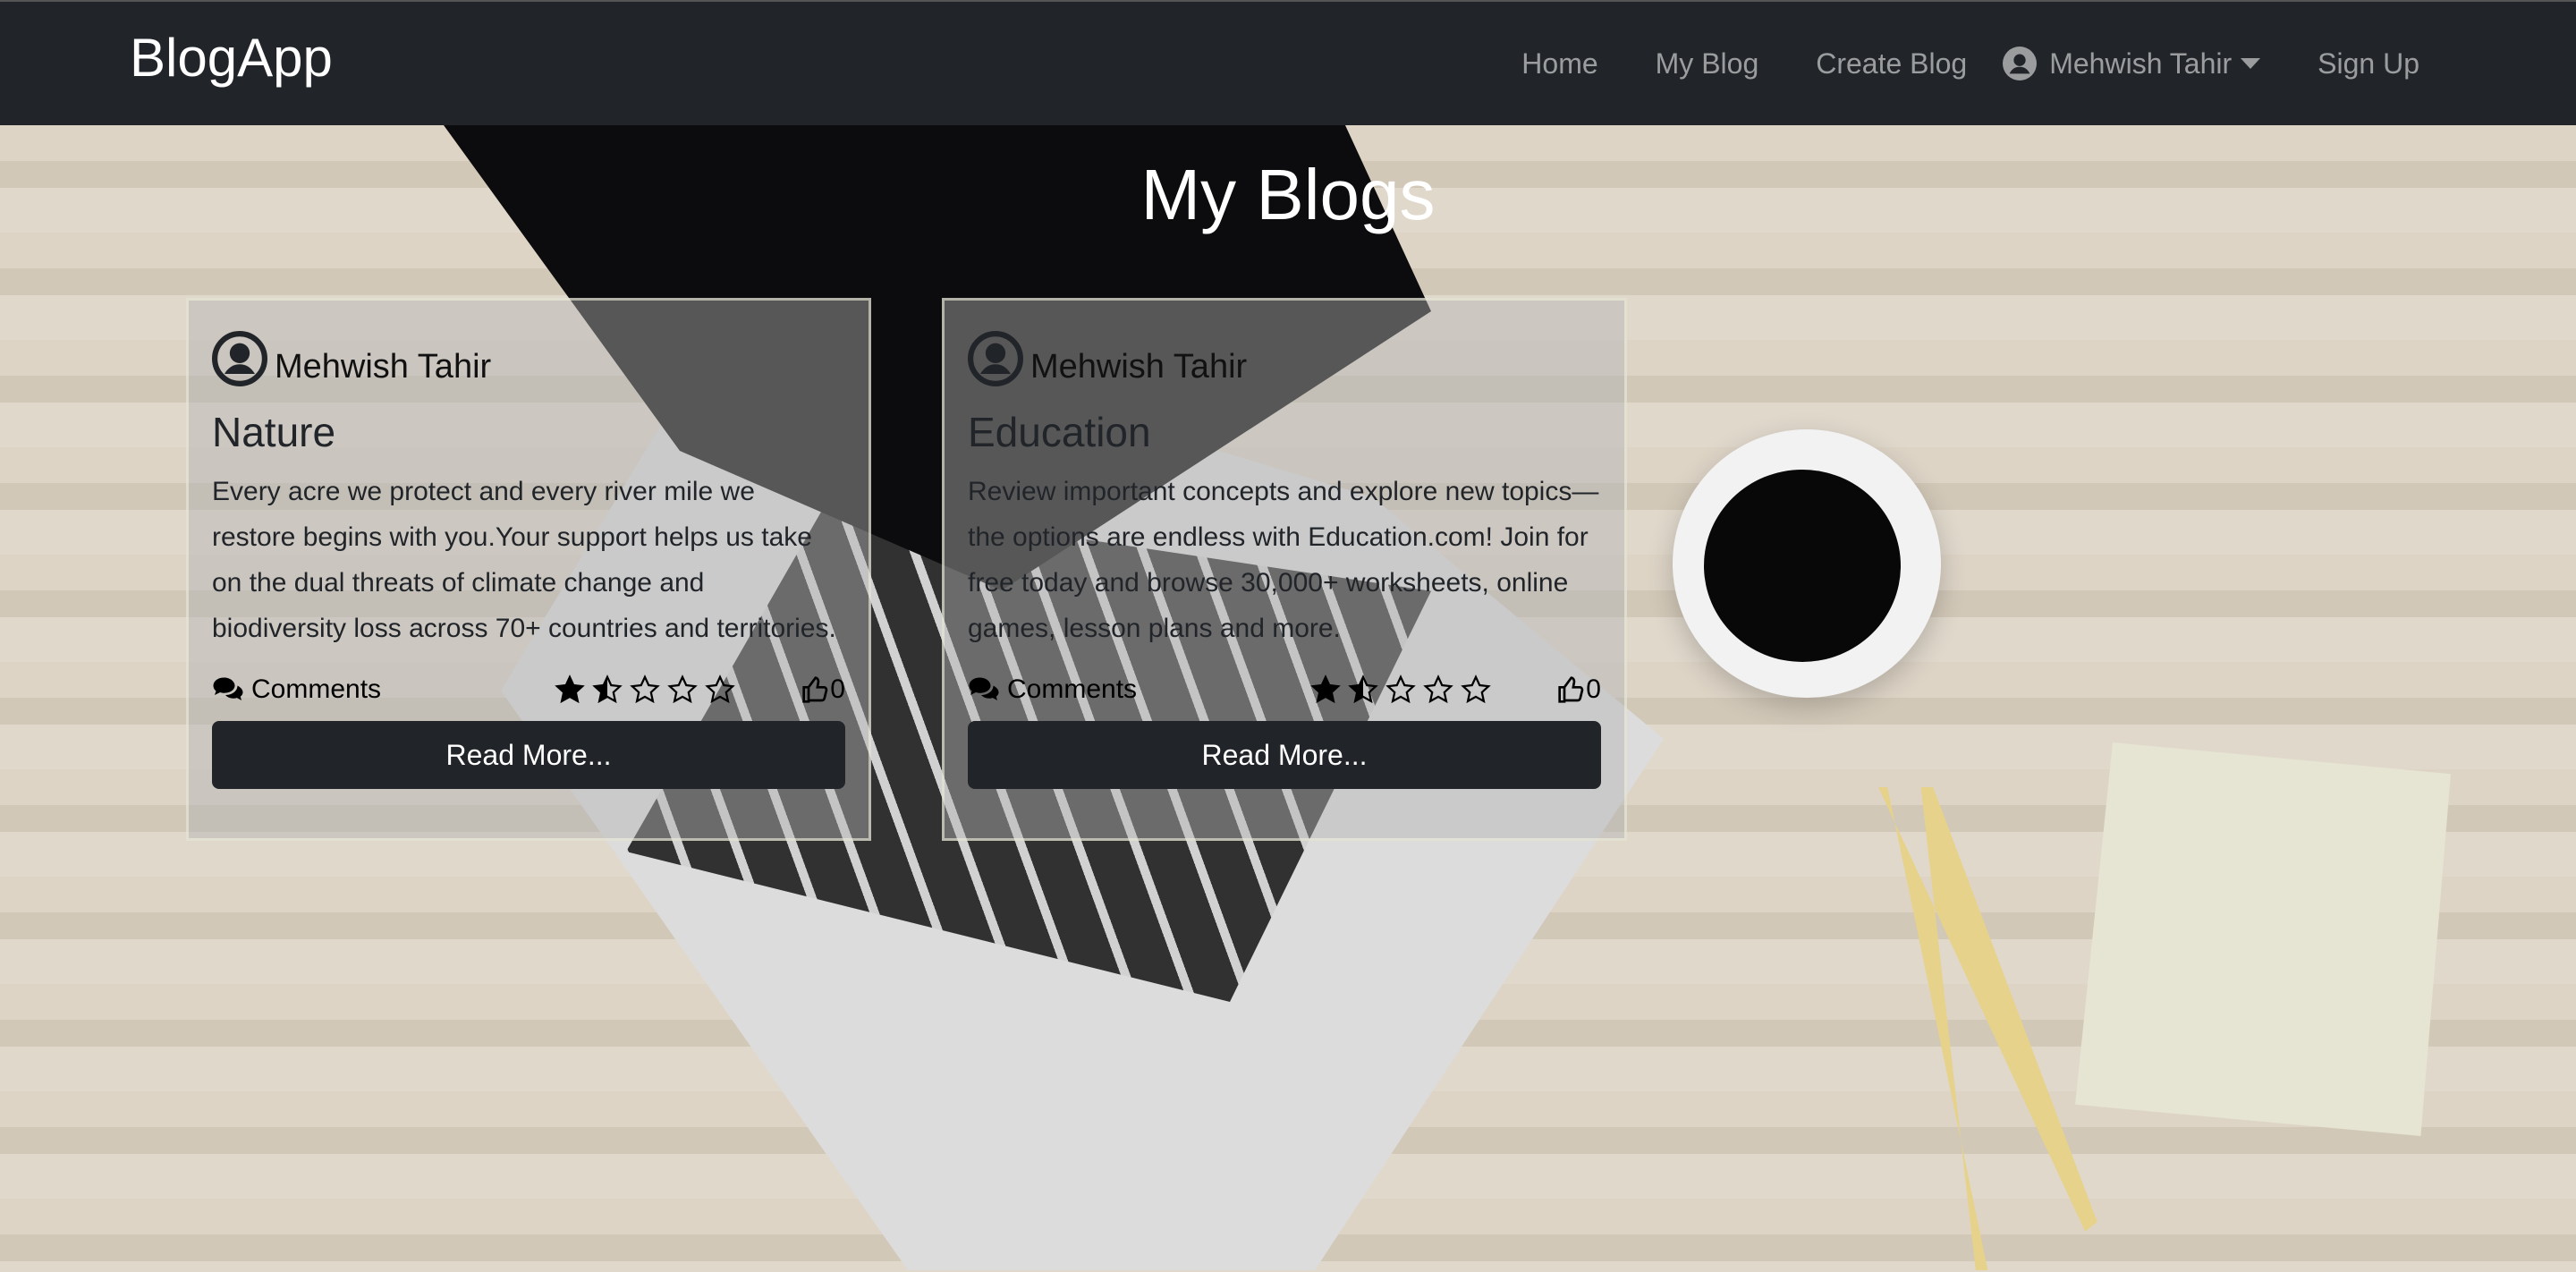 The height and width of the screenshot is (1272, 2576). Describe the element at coordinates (1288, 194) in the screenshot. I see `page-title: My Blogs` at that location.